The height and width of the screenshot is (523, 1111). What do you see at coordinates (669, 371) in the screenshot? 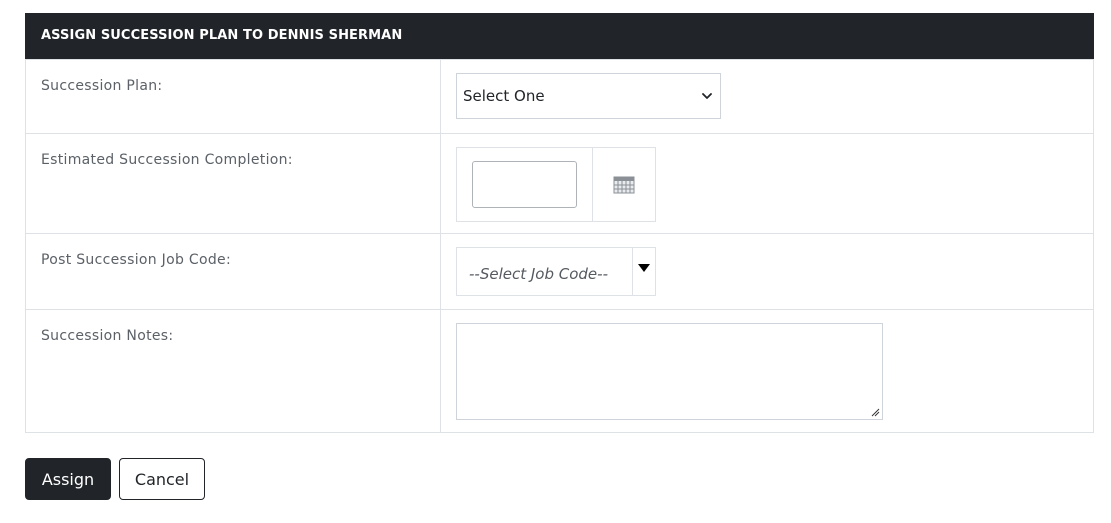
I see `notes-textarea` at bounding box center [669, 371].